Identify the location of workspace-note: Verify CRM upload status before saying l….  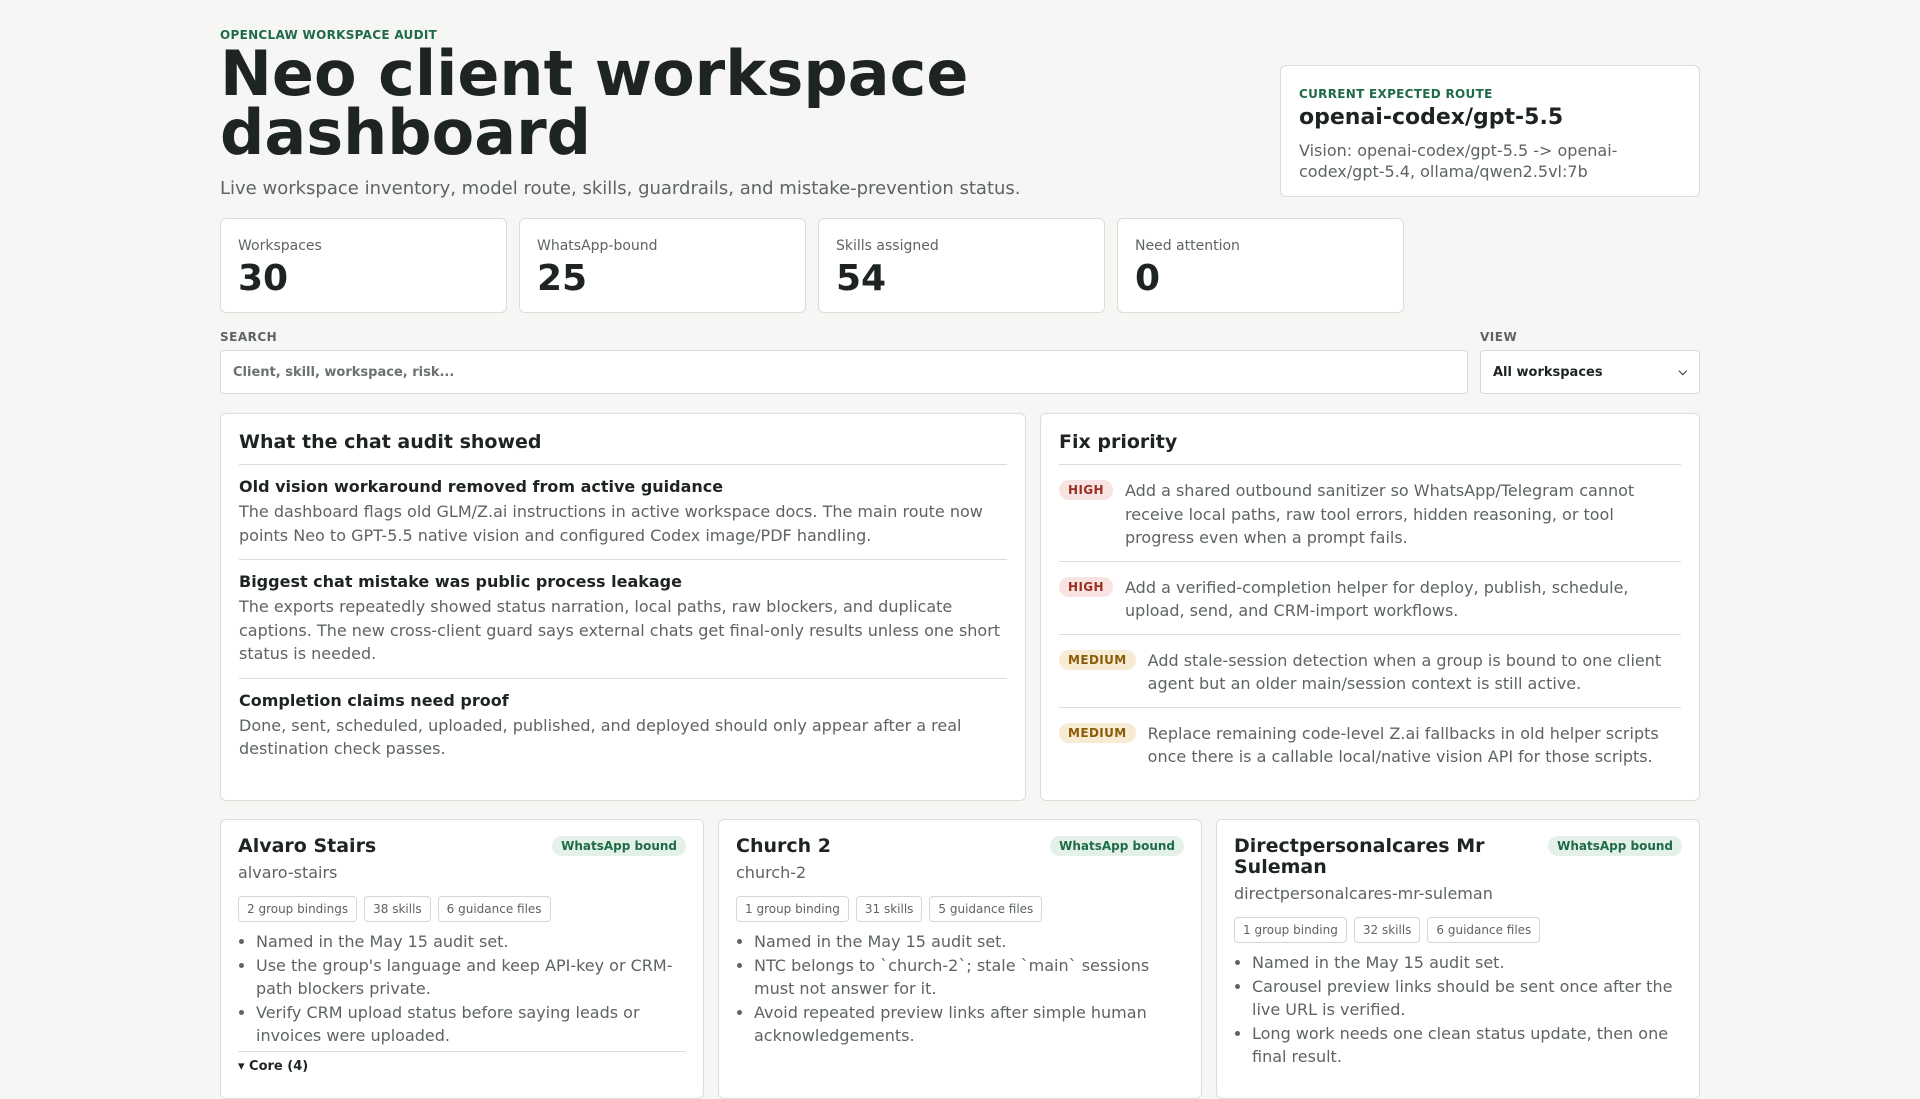
(471, 1024).